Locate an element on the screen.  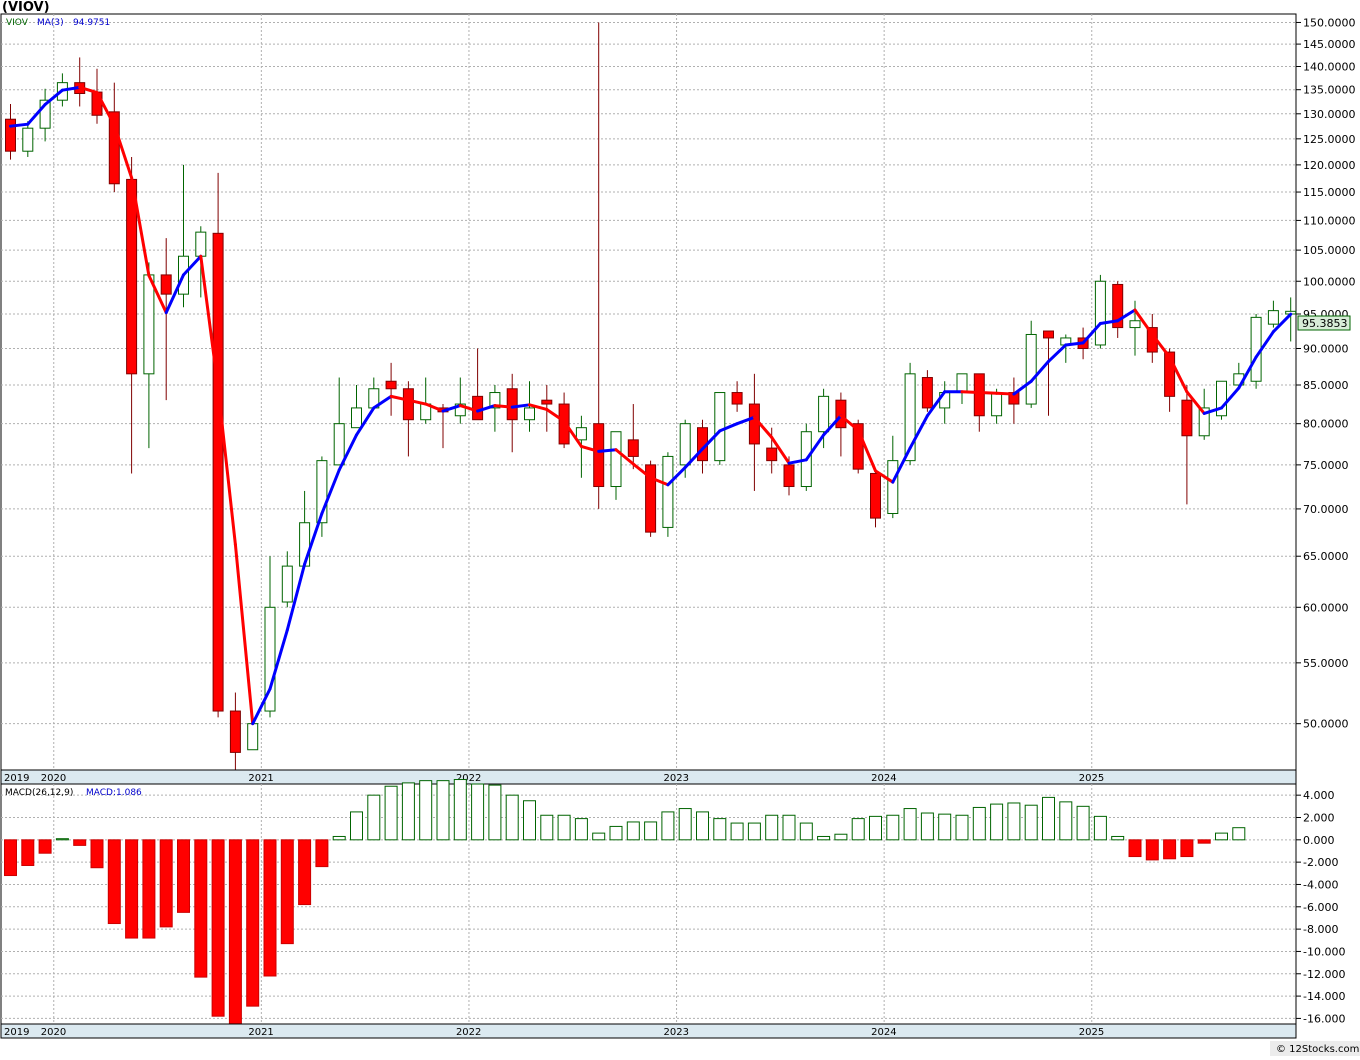
price-year-label: 2020 is located at coordinates (53, 778).